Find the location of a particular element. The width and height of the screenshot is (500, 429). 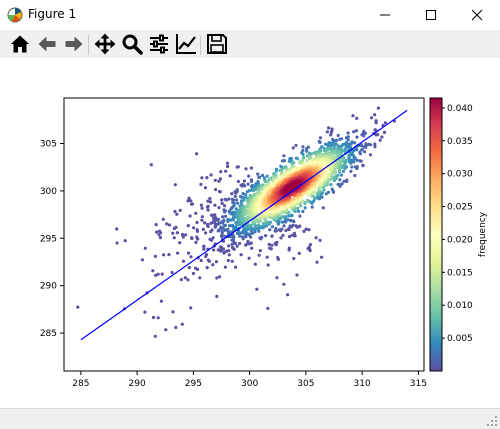

resize-grip-icon is located at coordinates (492, 421).